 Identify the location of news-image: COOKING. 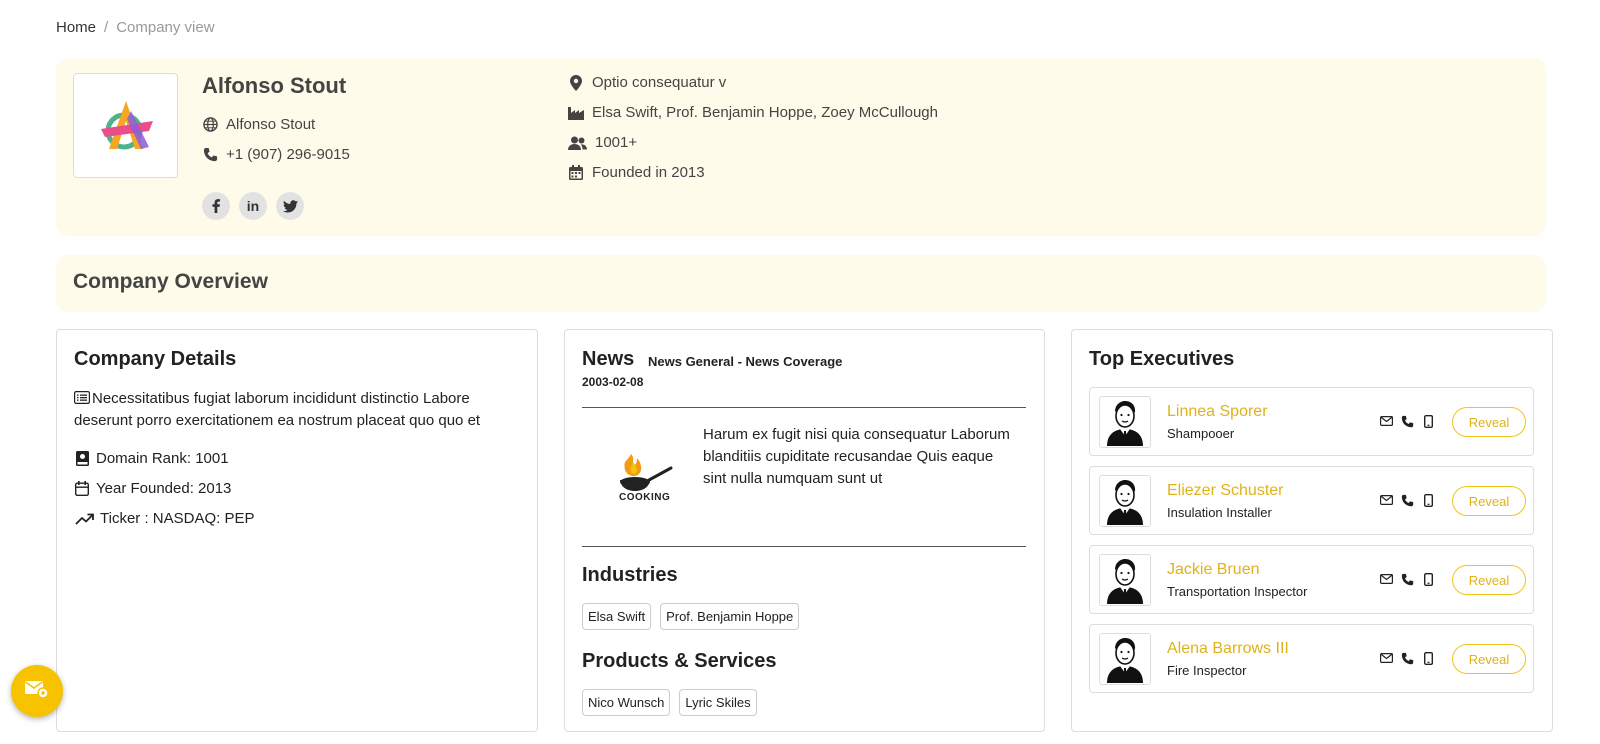
(646, 475).